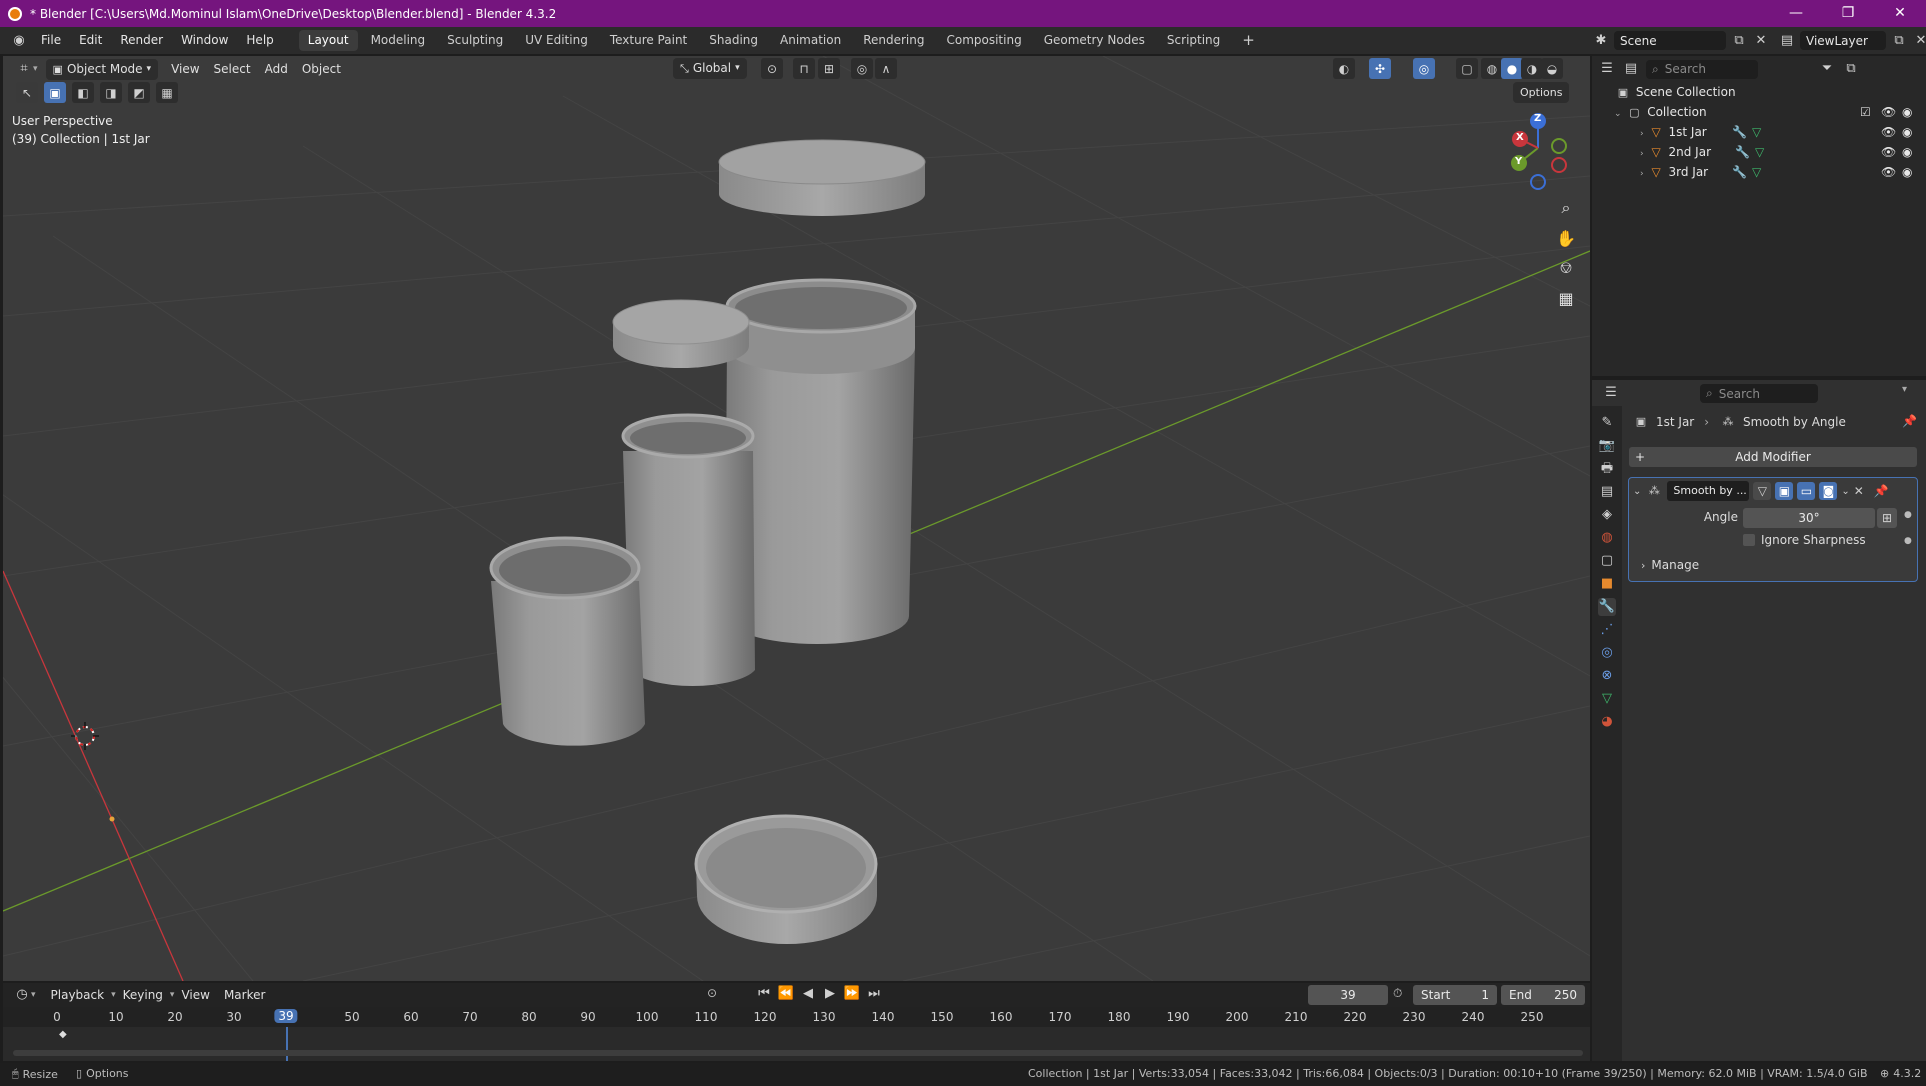  I want to click on tool-tab-icon: ✎, so click(1607, 423).